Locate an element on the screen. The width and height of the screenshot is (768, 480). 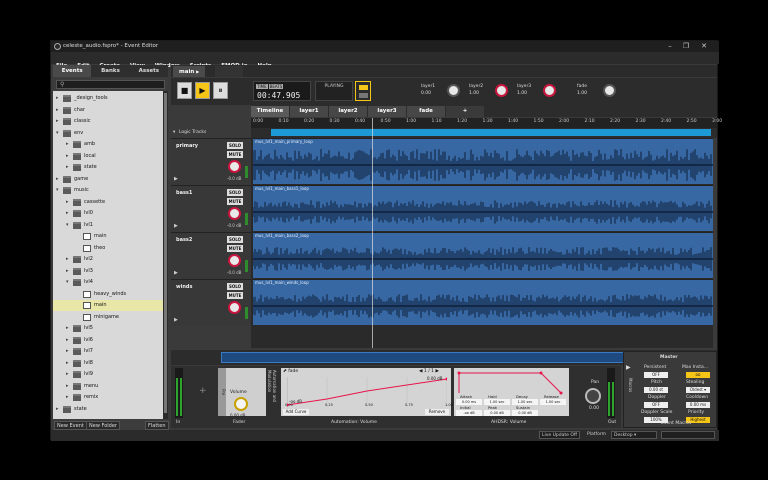
tree-folder: ▸ local is located at coordinates (108, 156).